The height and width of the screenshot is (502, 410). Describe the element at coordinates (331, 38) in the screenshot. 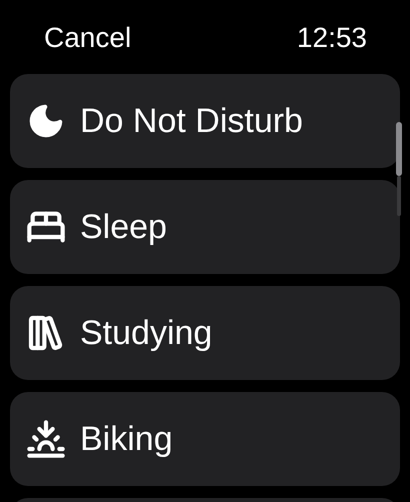

I see `clock-time: 12:53` at that location.